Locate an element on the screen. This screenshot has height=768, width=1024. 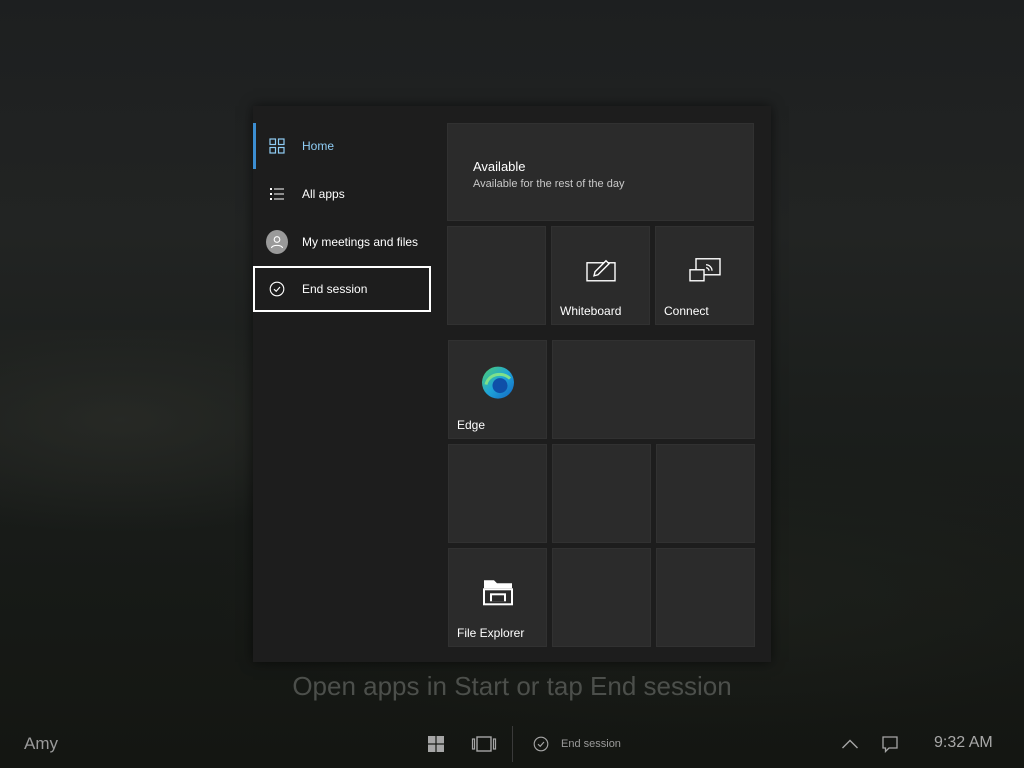
task-view-icon is located at coordinates (484, 744).